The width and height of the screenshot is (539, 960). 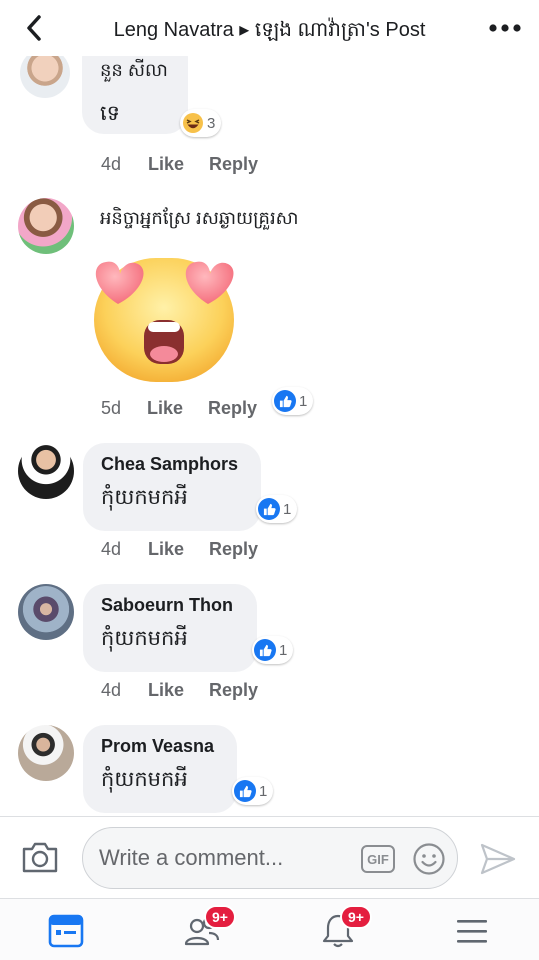 I want to click on gif-button: GIF, so click(x=378, y=859).